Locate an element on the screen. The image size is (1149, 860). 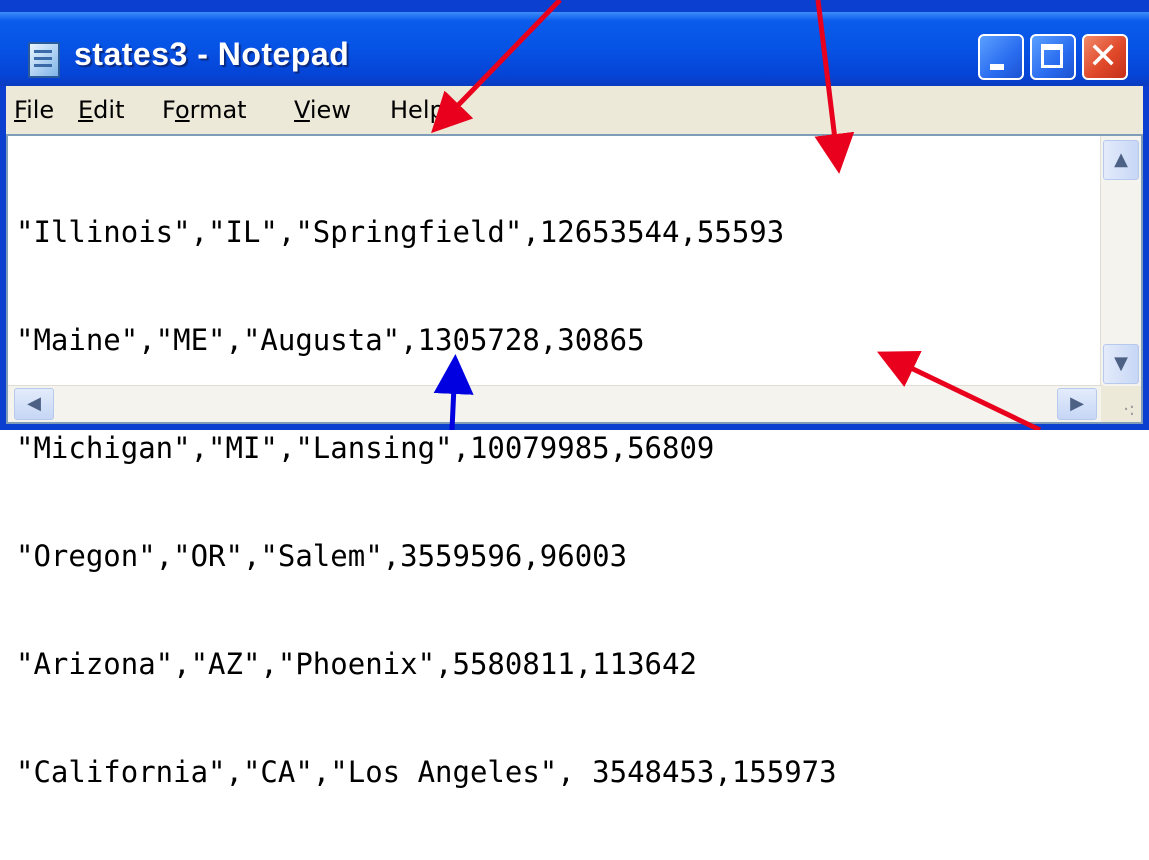
menu-view-label: iew is located at coordinates (330, 110).